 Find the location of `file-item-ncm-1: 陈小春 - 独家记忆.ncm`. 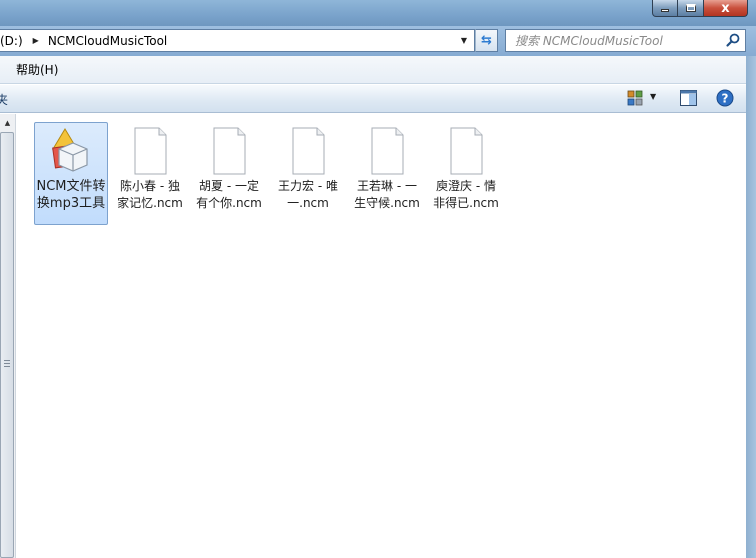

file-item-ncm-1: 陈小春 - 独家记忆.ncm is located at coordinates (150, 173).